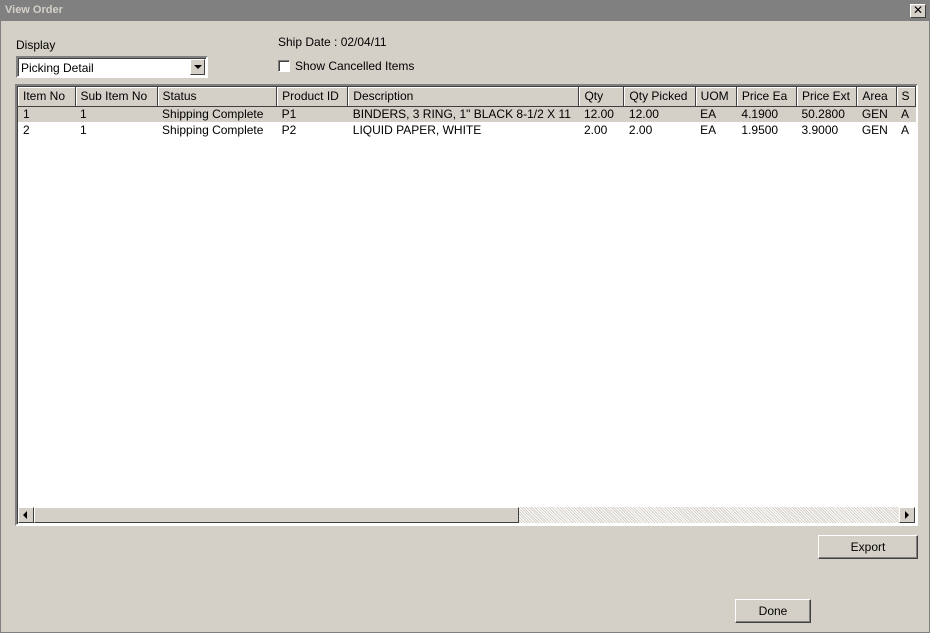 This screenshot has width=930, height=633. I want to click on table-cell: LIQUID PAPER, WHITE, so click(417, 130).